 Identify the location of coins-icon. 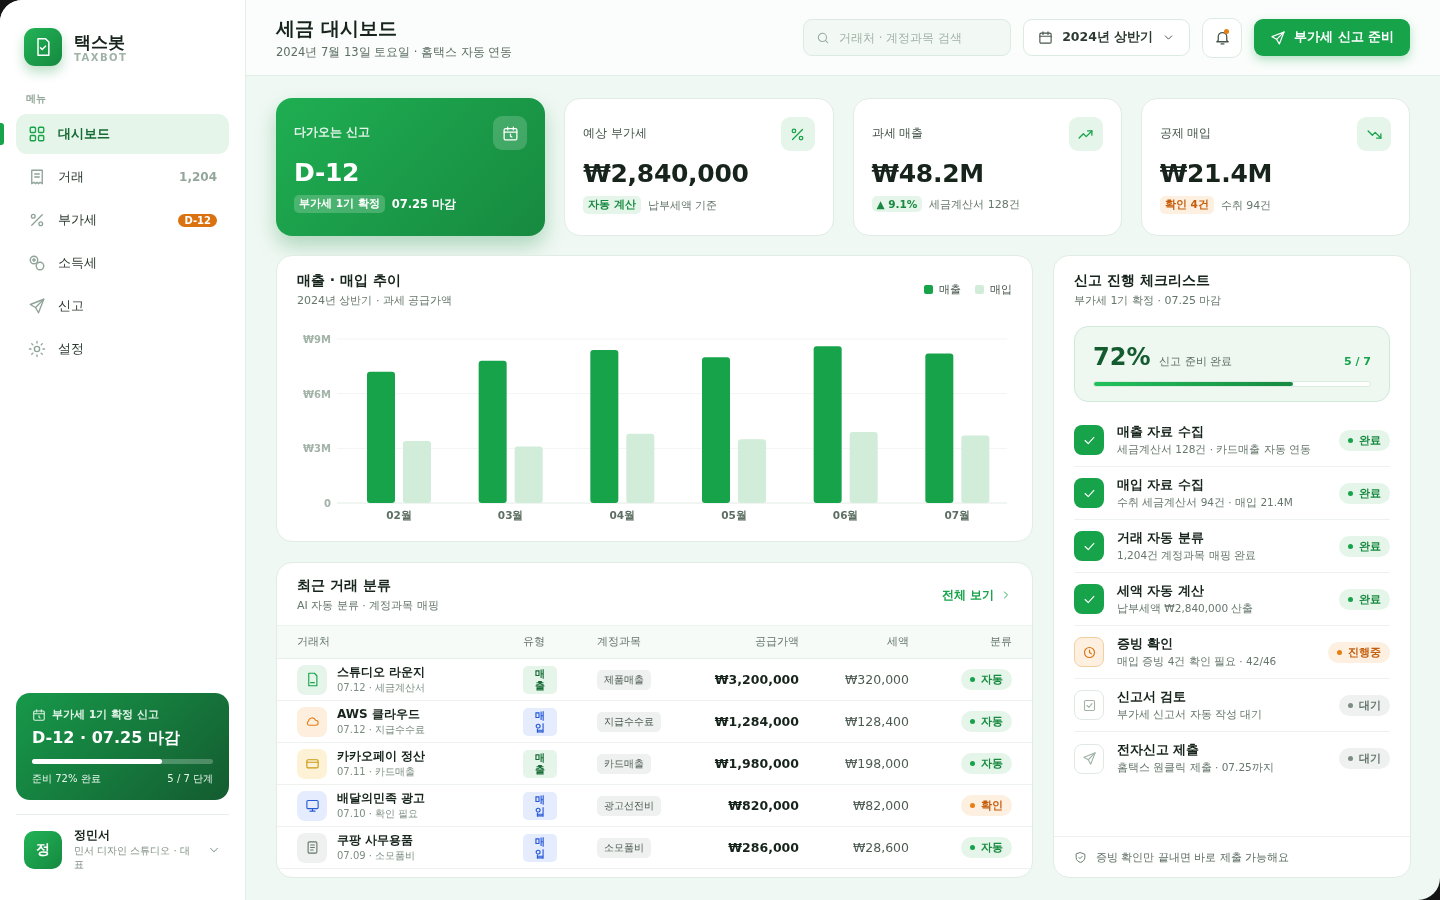
(37, 263).